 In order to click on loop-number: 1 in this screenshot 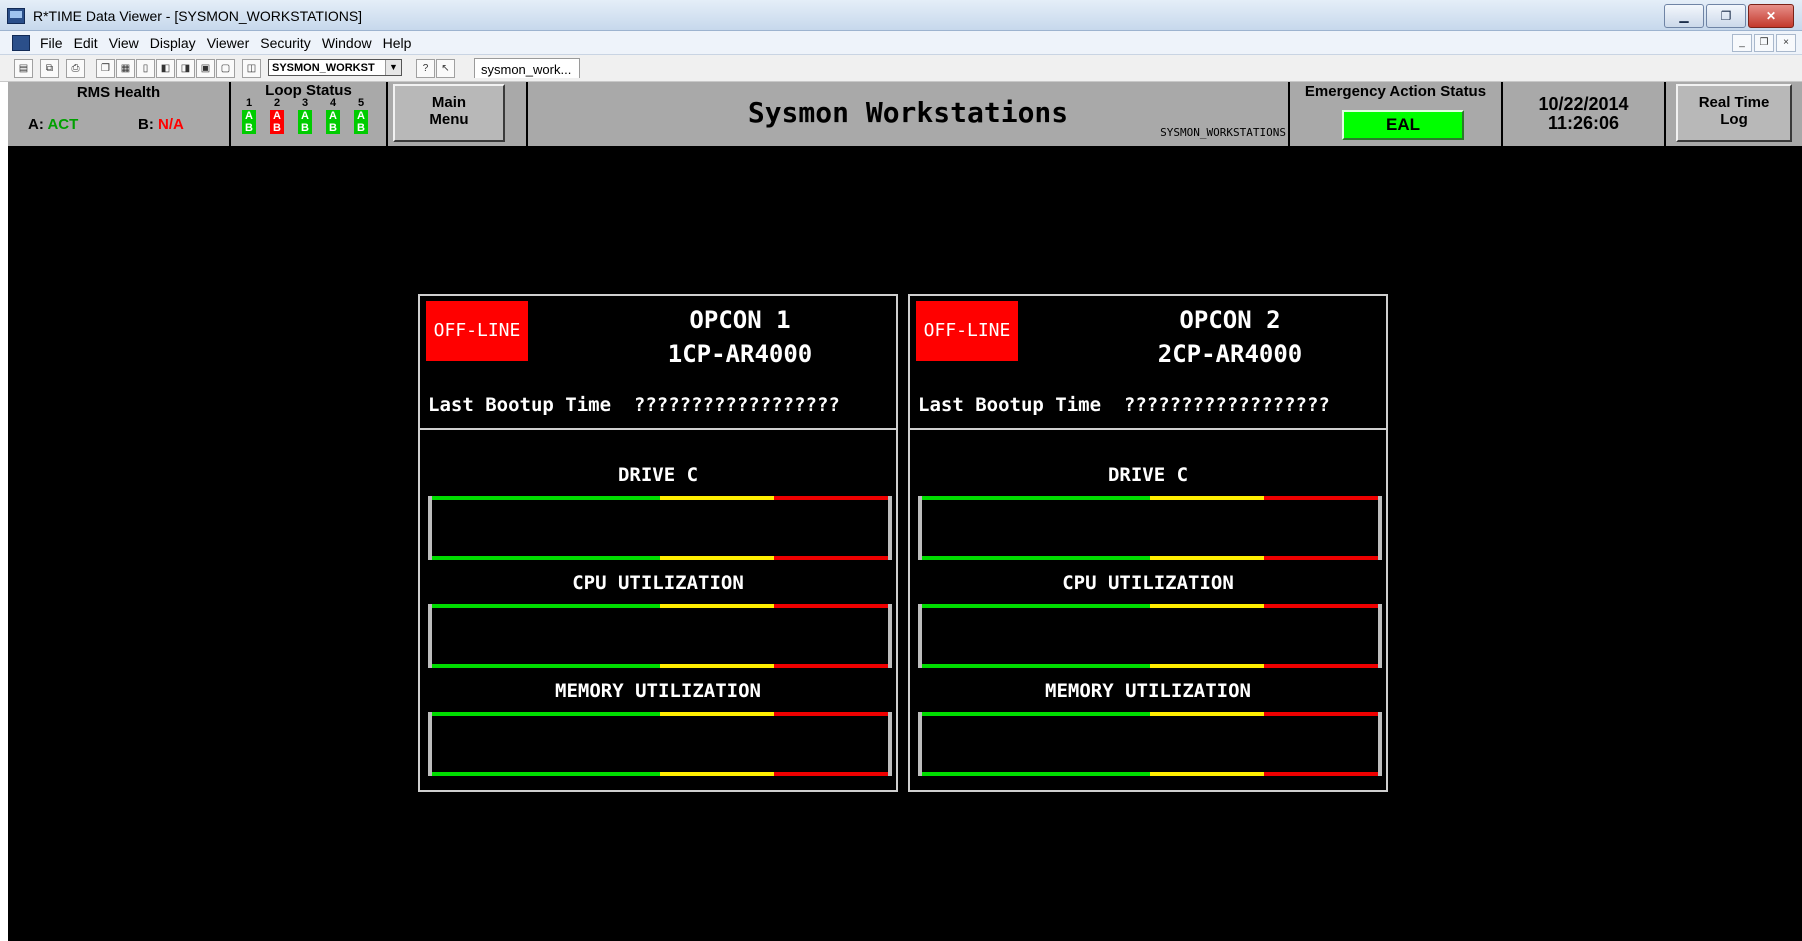, I will do `click(249, 103)`.